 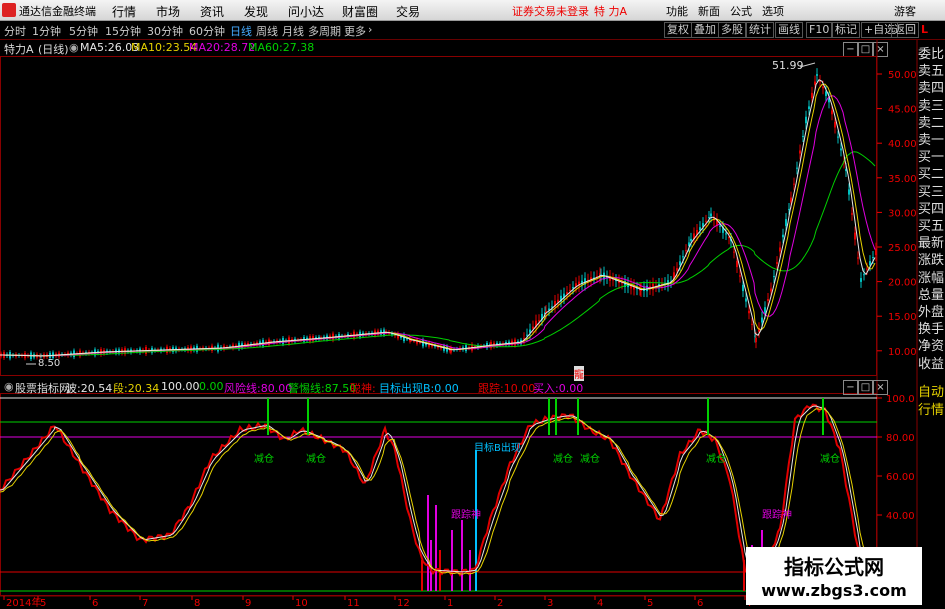 What do you see at coordinates (900, 516) in the screenshot?
I see `ind-tick-label: 40.00` at bounding box center [900, 516].